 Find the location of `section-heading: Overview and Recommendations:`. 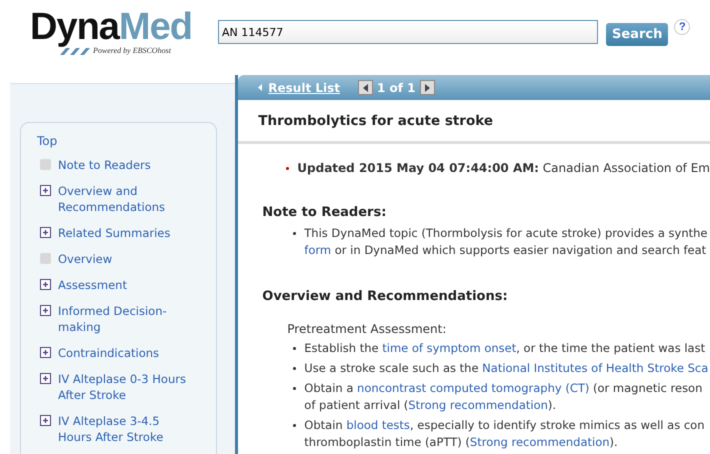

section-heading: Overview and Recommendations: is located at coordinates (385, 296).